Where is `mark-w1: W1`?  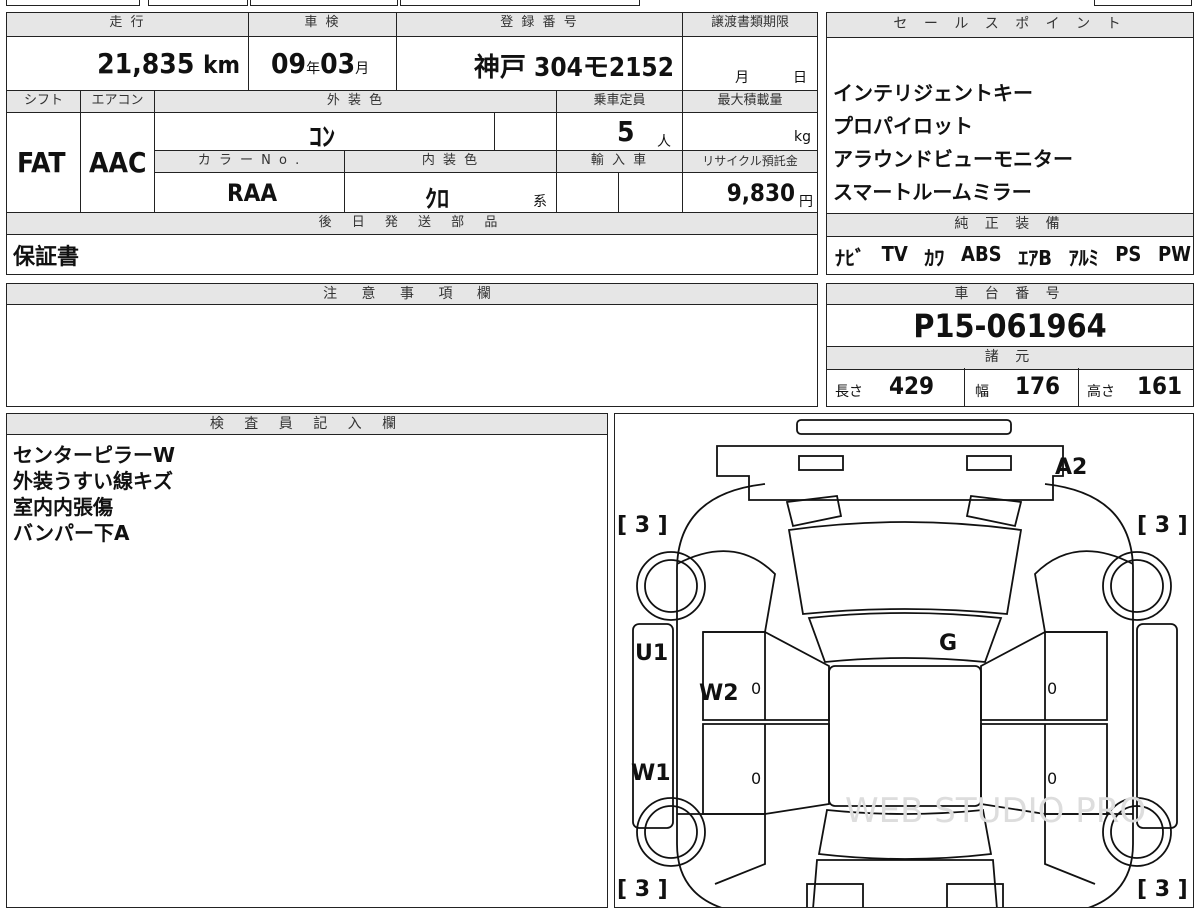 mark-w1: W1 is located at coordinates (651, 773).